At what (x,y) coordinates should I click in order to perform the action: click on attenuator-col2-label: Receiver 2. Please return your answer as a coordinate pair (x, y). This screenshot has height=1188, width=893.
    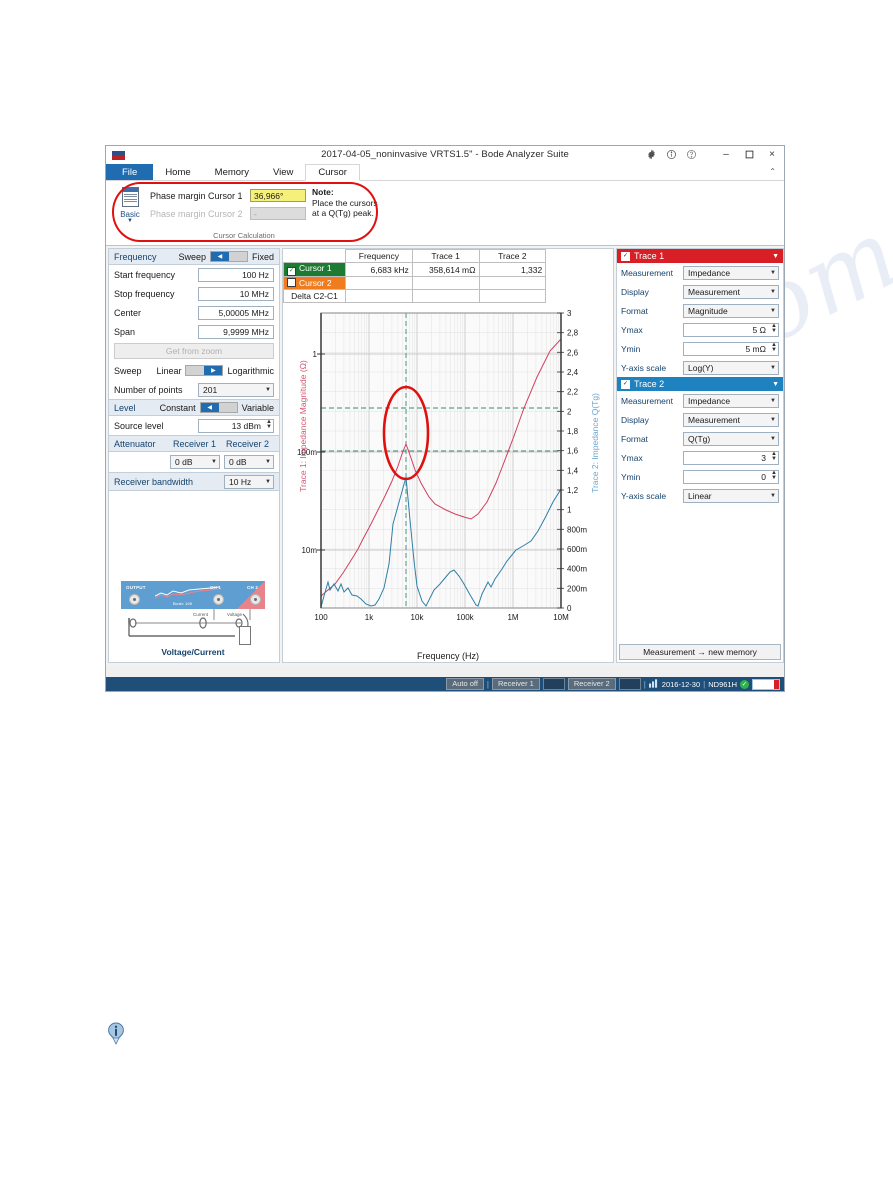
    Looking at the image, I should click on (247, 443).